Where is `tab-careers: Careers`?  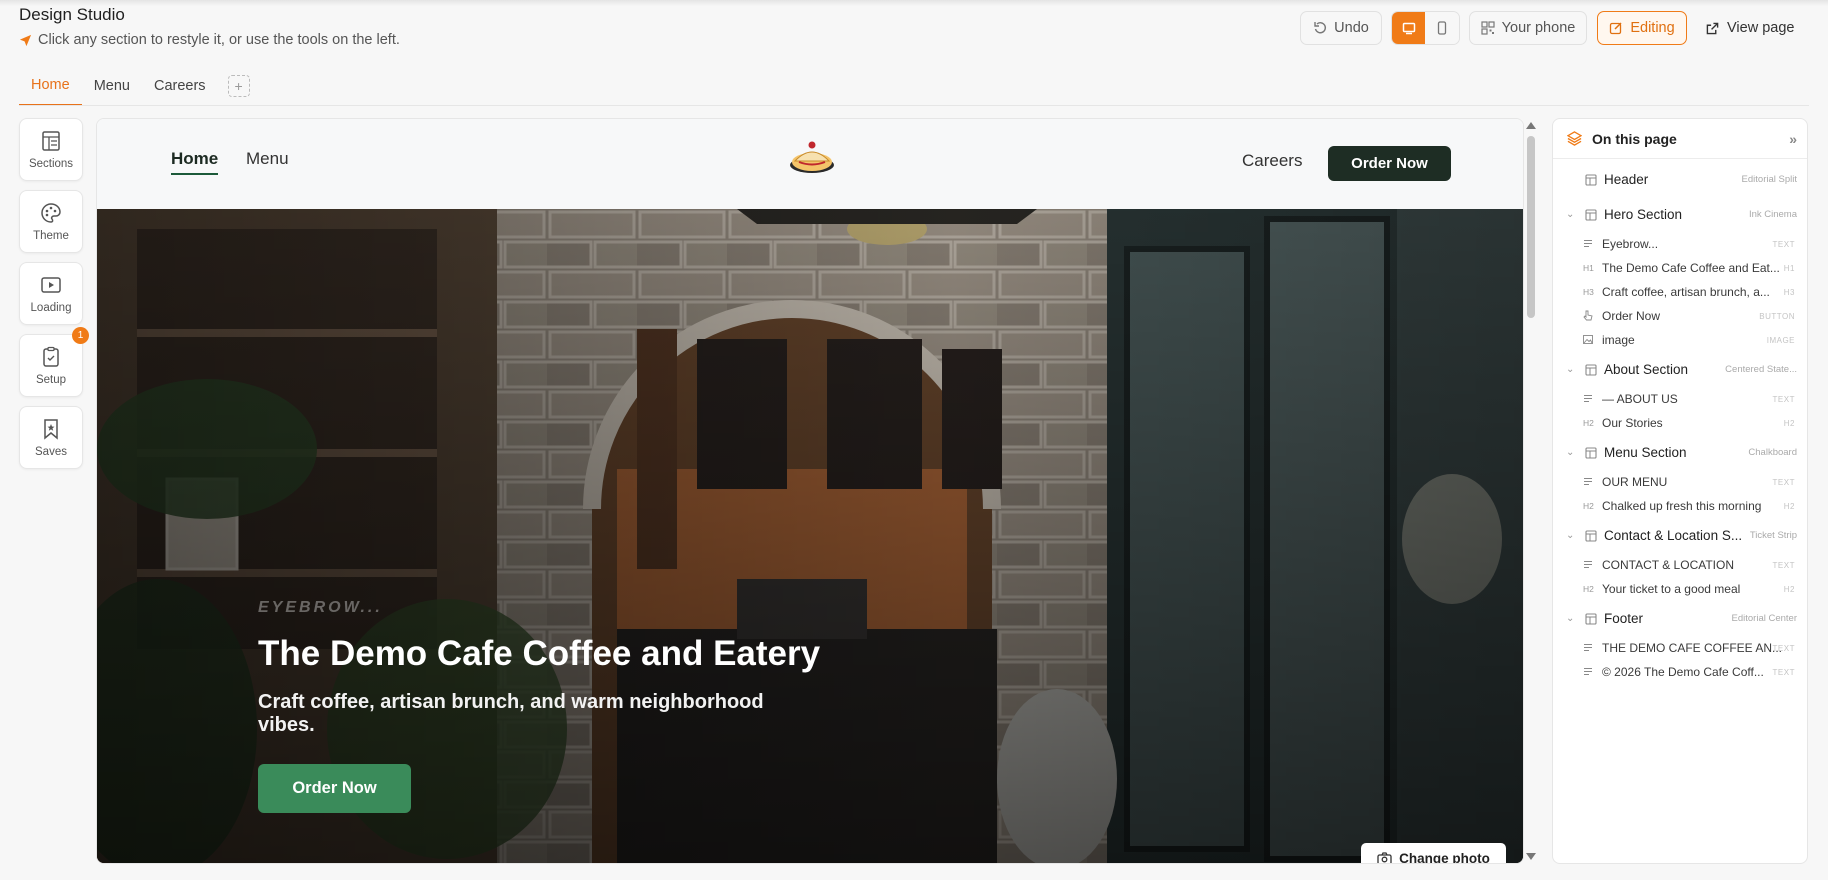
tab-careers: Careers is located at coordinates (180, 86).